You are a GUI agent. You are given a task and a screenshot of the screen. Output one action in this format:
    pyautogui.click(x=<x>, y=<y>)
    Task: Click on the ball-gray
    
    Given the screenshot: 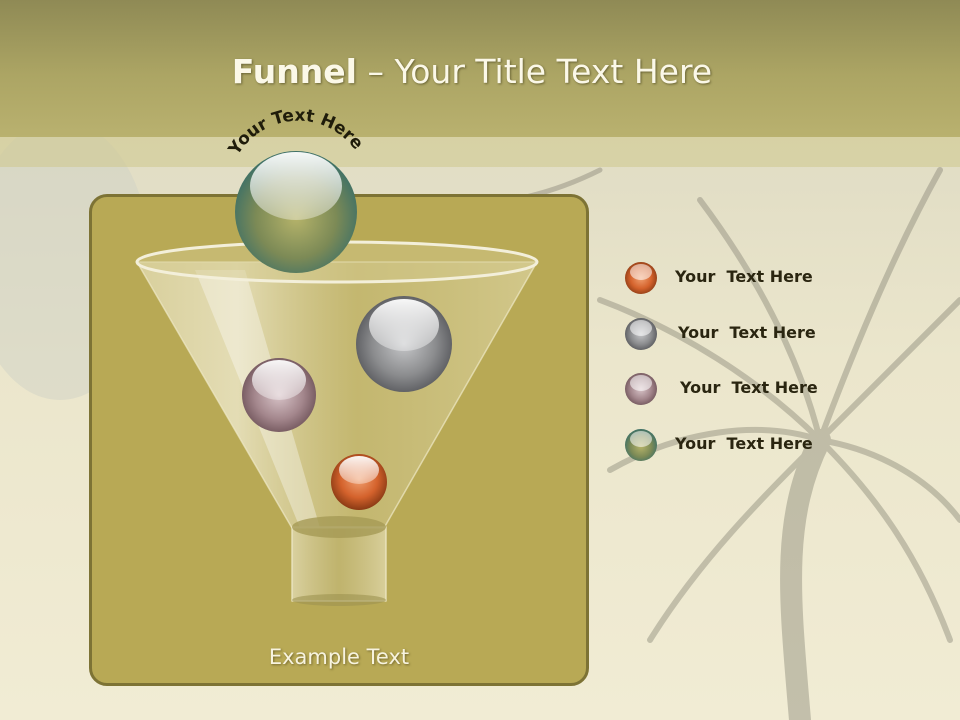 What is the action you would take?
    pyautogui.click(x=404, y=344)
    